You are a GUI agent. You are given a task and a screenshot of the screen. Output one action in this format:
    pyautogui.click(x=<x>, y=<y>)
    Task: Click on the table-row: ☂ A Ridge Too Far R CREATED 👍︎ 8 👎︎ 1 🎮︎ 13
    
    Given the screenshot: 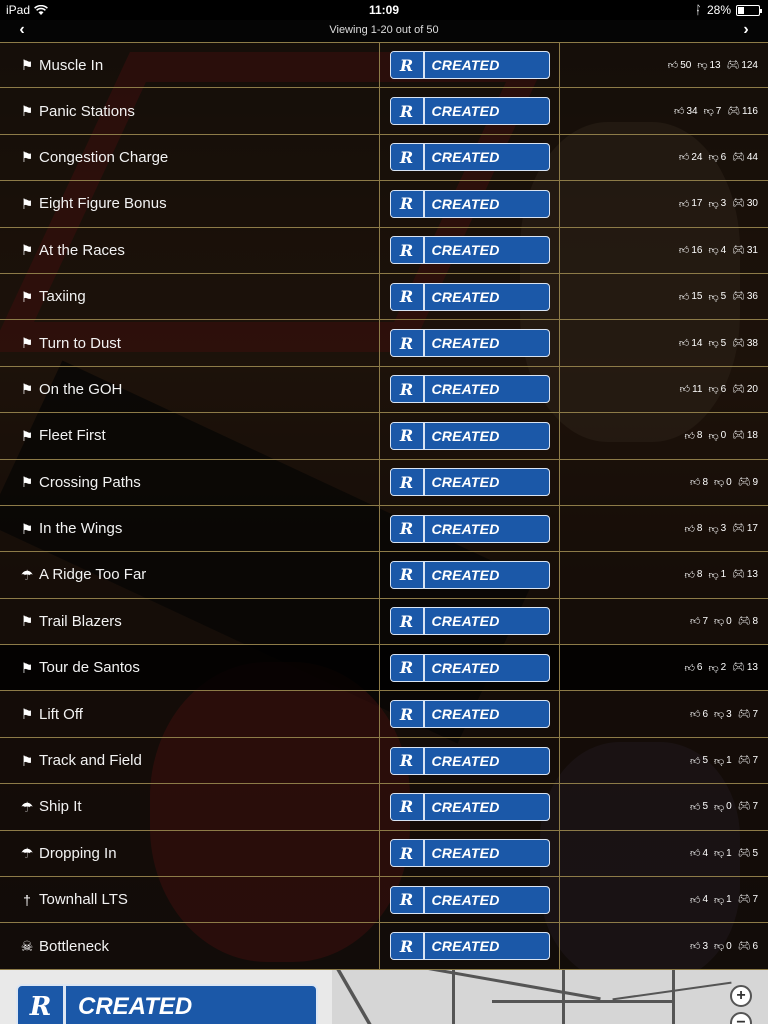 What is the action you would take?
    pyautogui.click(x=384, y=575)
    